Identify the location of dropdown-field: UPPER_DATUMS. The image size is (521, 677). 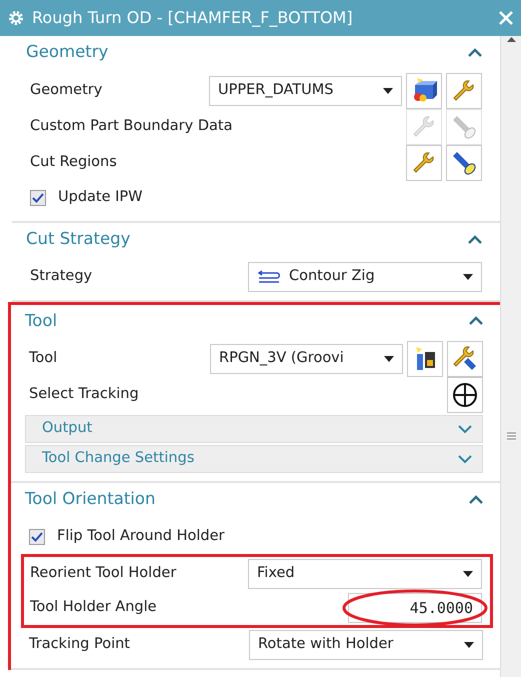
(305, 91).